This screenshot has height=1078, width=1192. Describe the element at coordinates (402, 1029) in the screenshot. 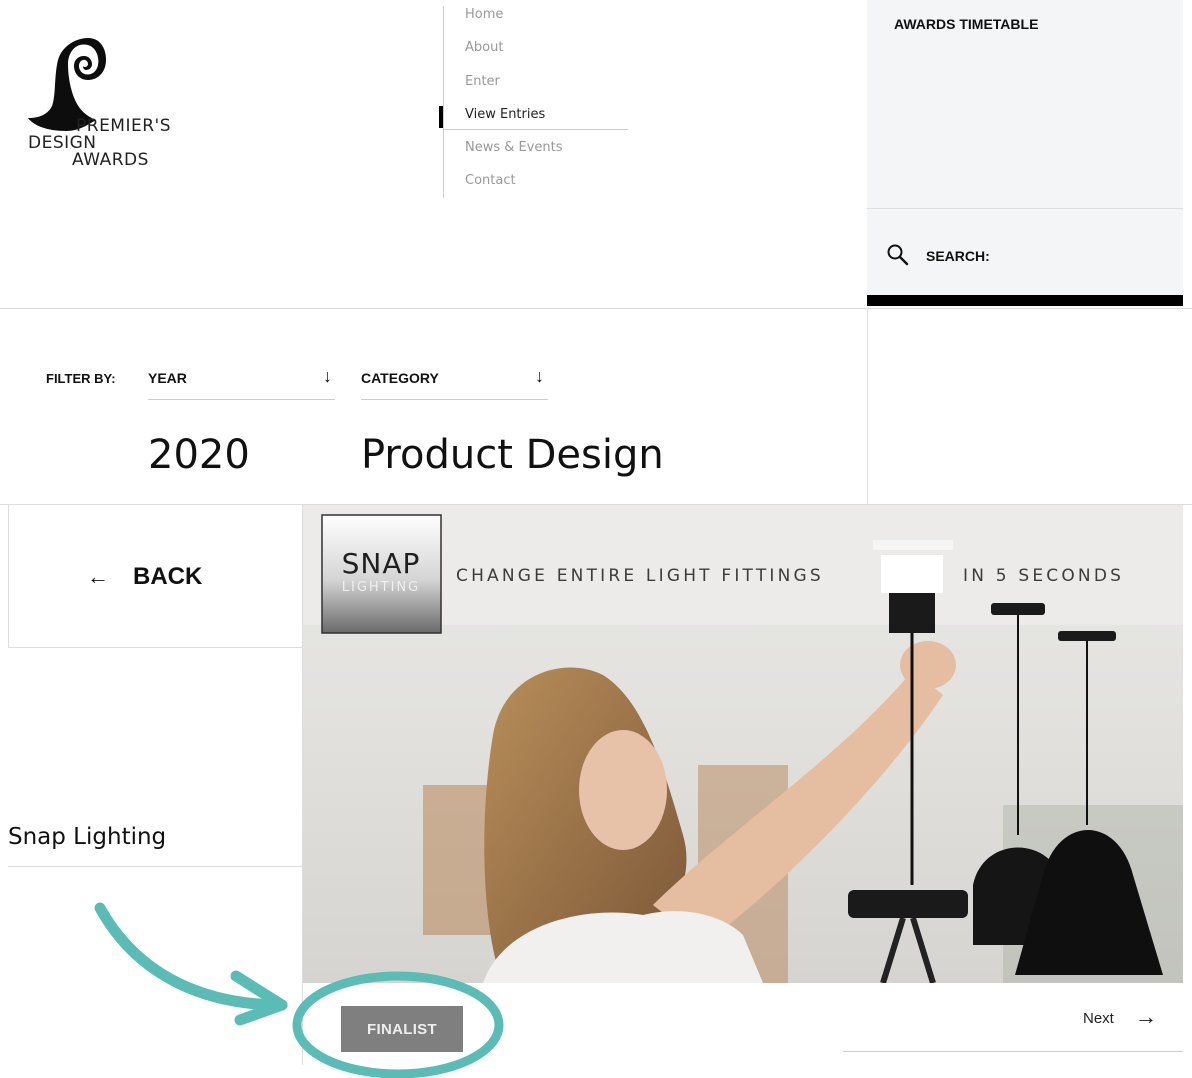

I see `finalist-badge: FINALIST` at that location.